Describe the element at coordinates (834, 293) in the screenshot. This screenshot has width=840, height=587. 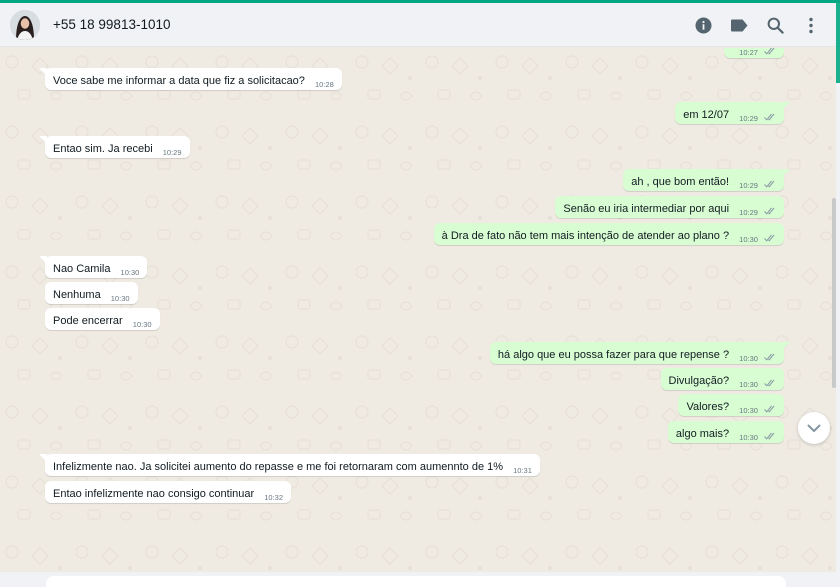
I see `chat-scrollbar-thumb` at that location.